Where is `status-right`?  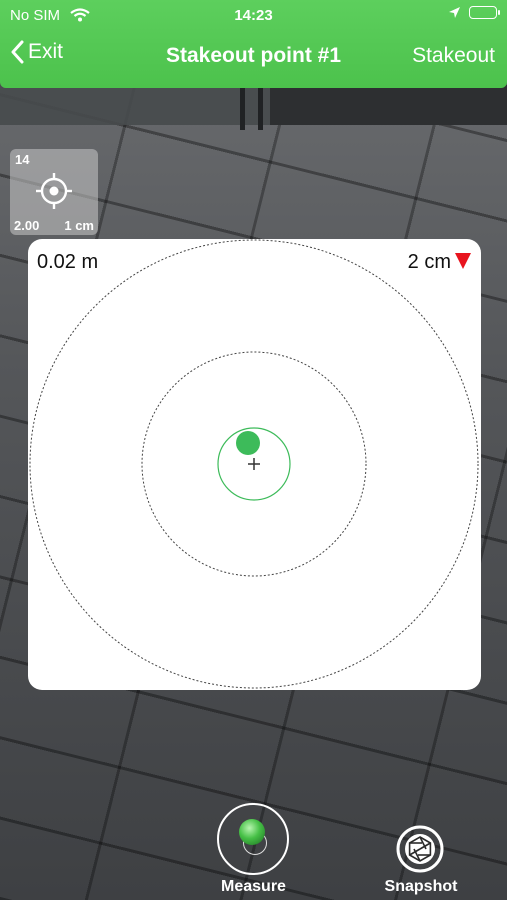
status-right is located at coordinates (474, 12).